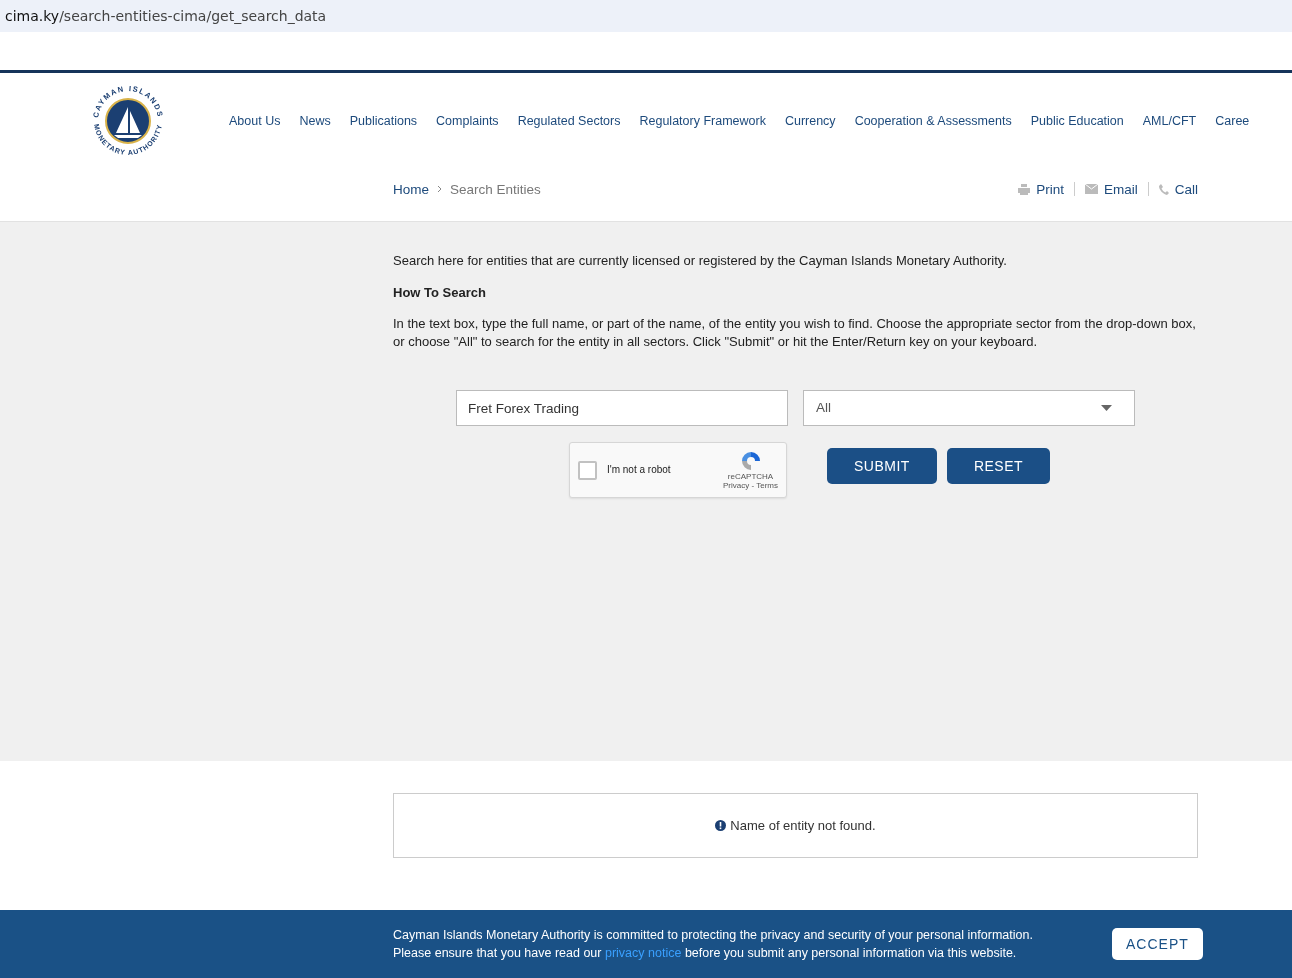  Describe the element at coordinates (1179, 121) in the screenshot. I see `nav-link: AML/CFT` at that location.